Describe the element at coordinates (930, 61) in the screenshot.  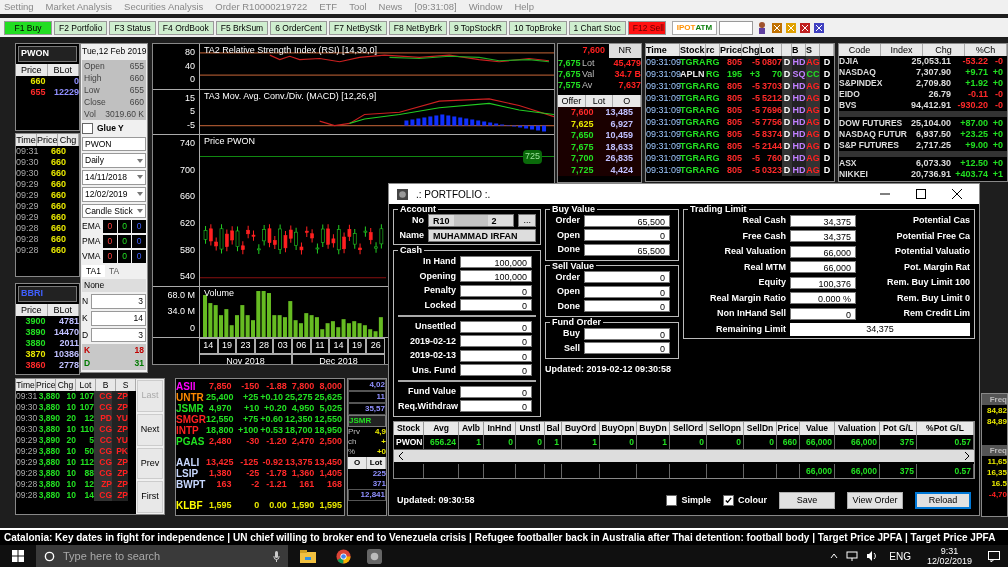
I see `index-value: 25,053.11` at that location.